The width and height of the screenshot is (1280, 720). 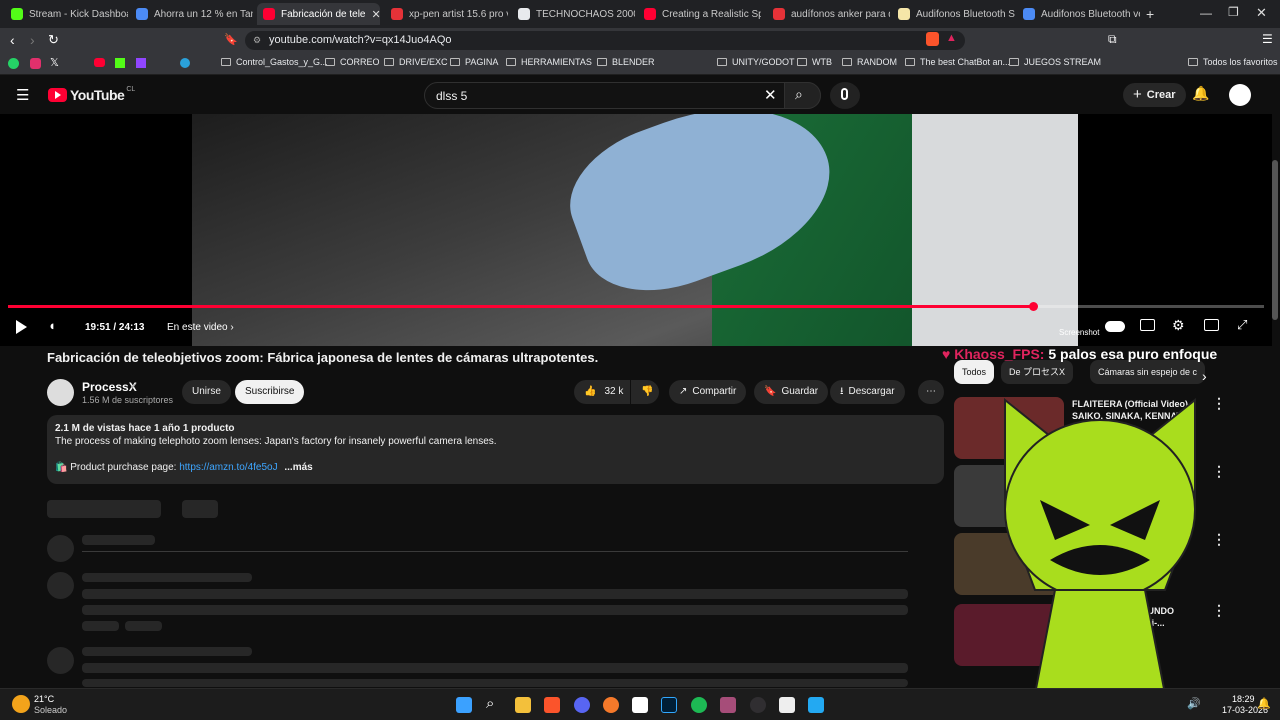 I want to click on download-button: ⭳ Descargar, so click(x=867, y=392).